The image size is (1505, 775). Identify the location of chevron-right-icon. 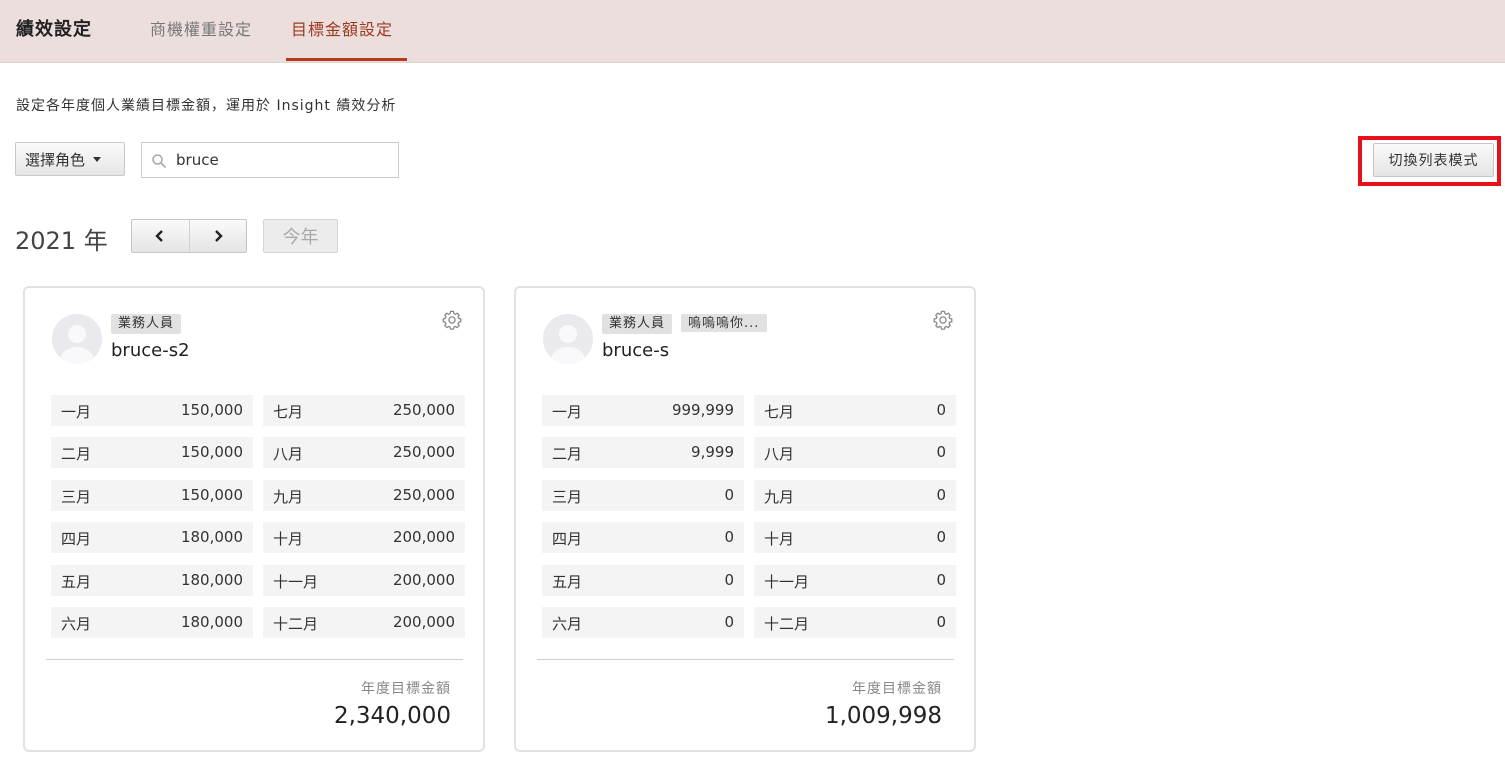
(218, 236).